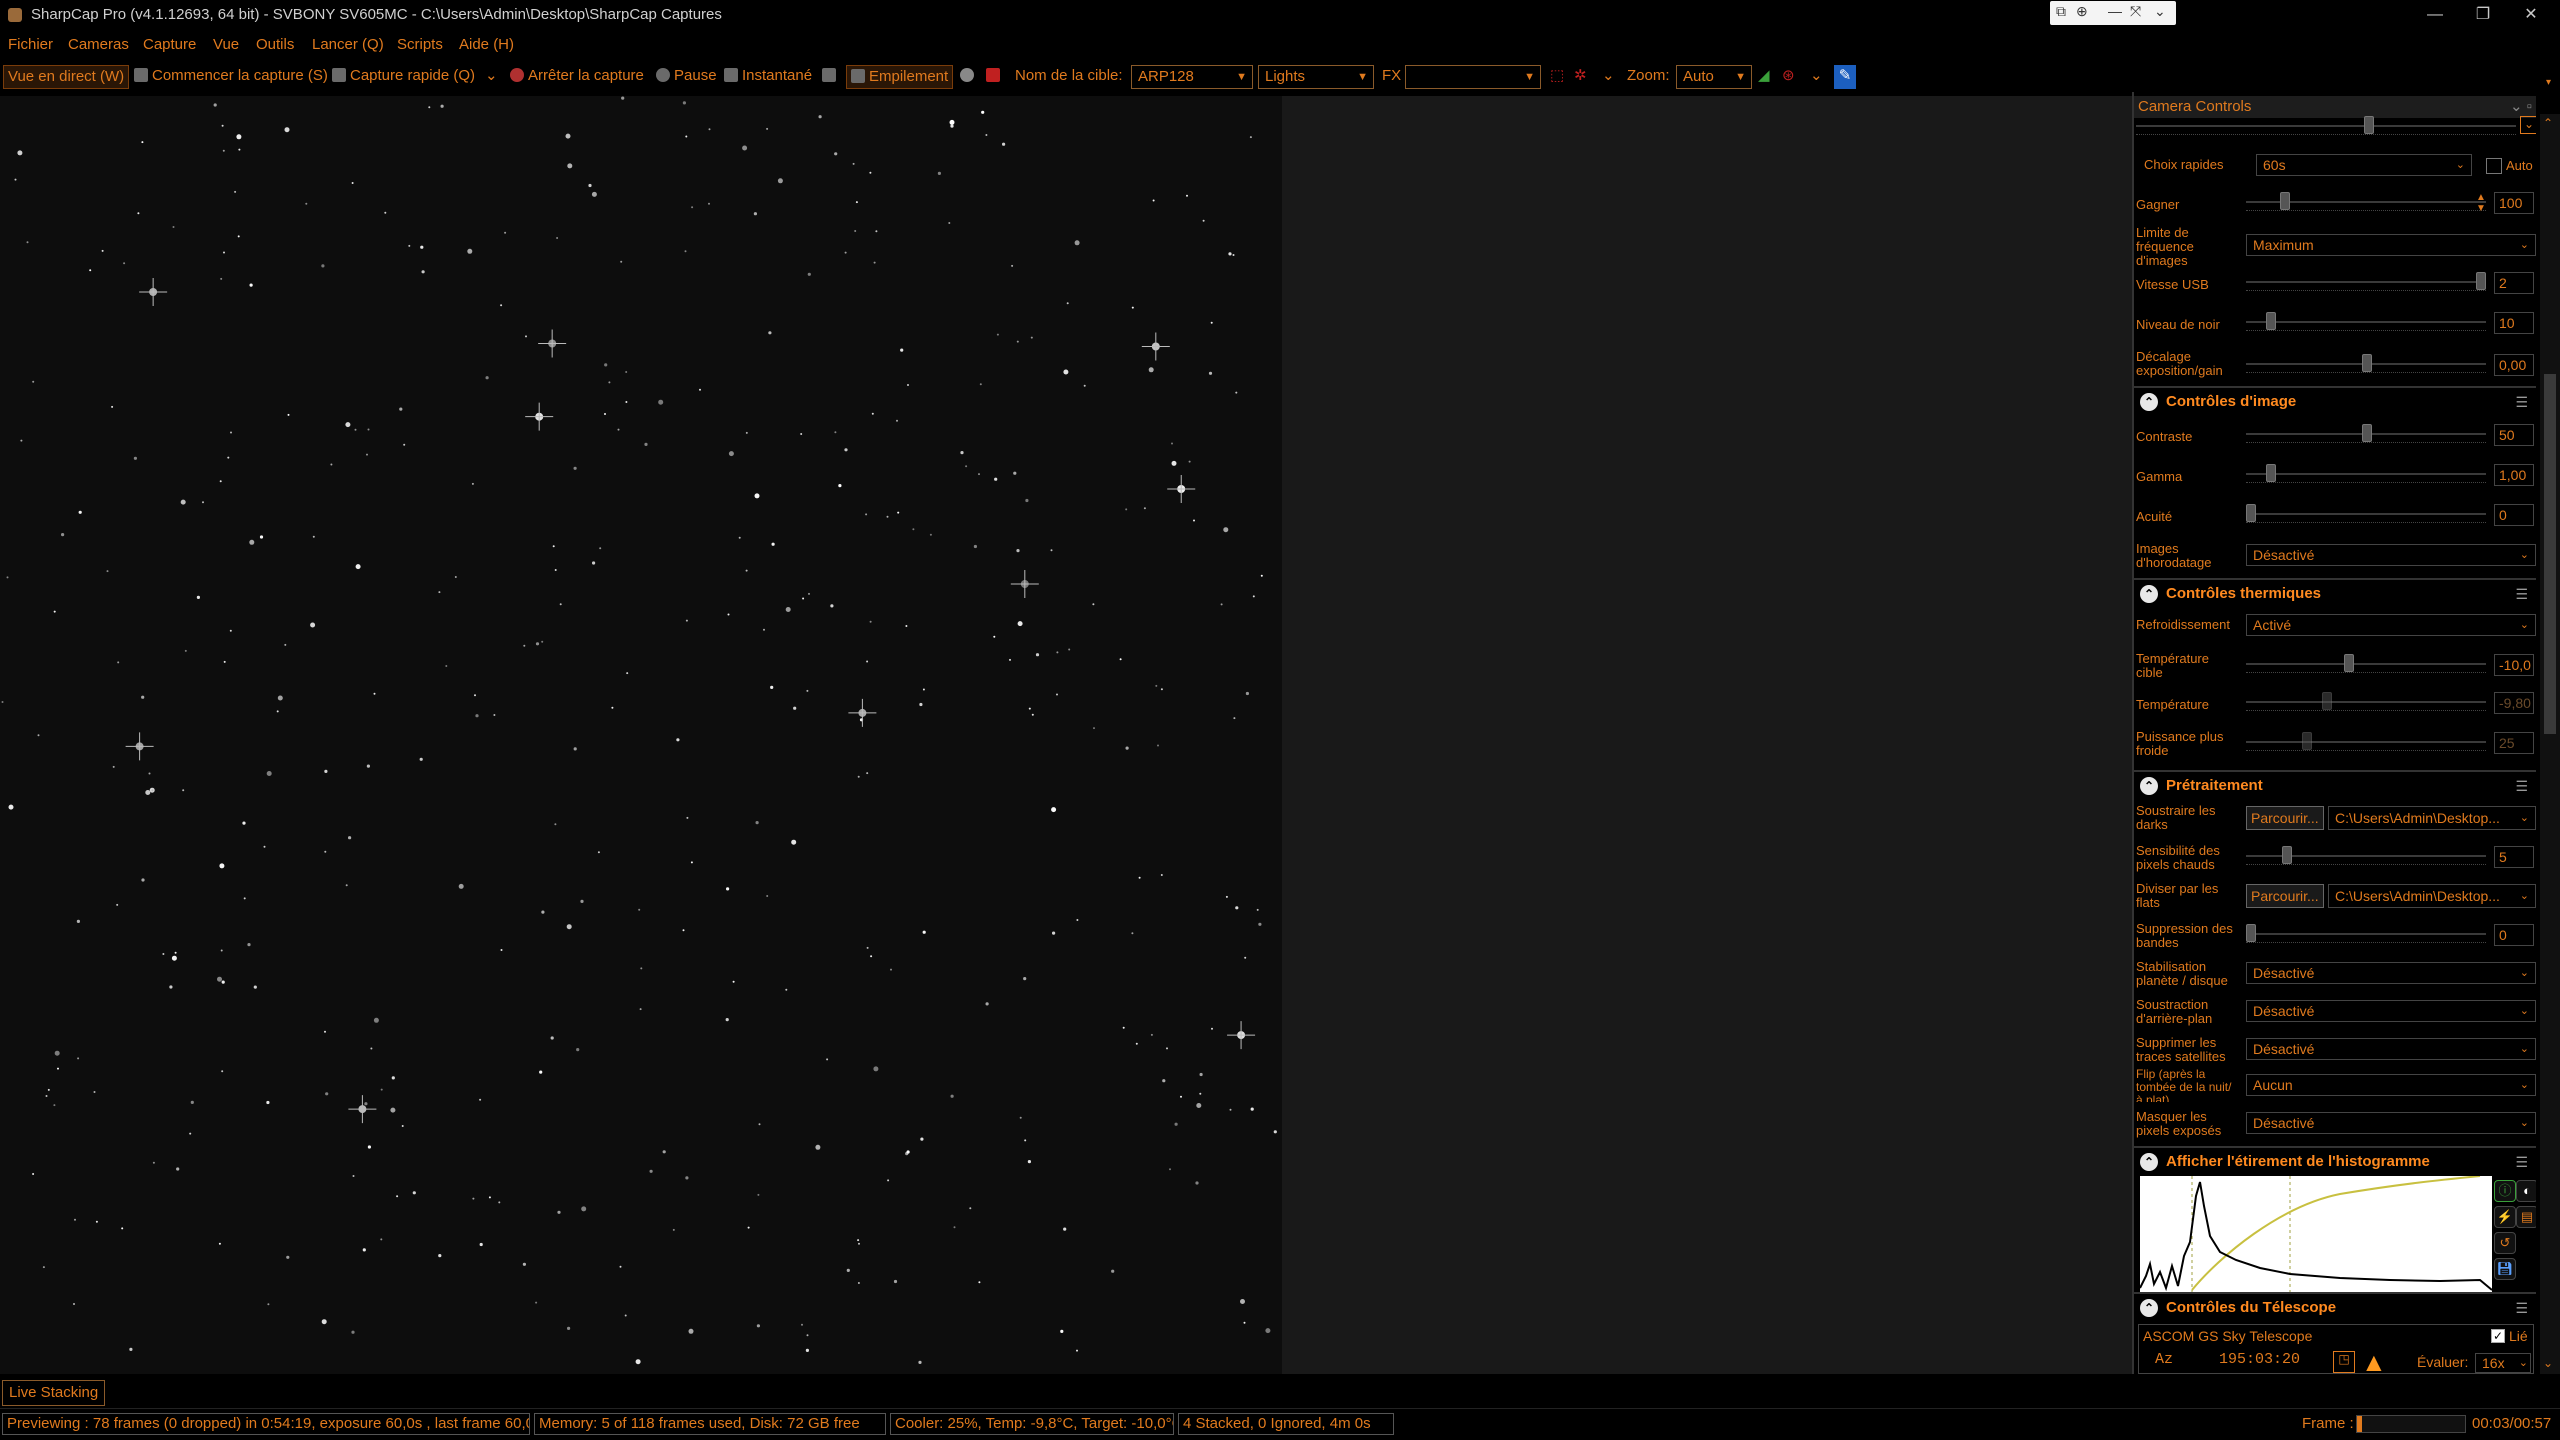  What do you see at coordinates (2528, 125) in the screenshot?
I see `exposure-stepper-icon: ⌄` at bounding box center [2528, 125].